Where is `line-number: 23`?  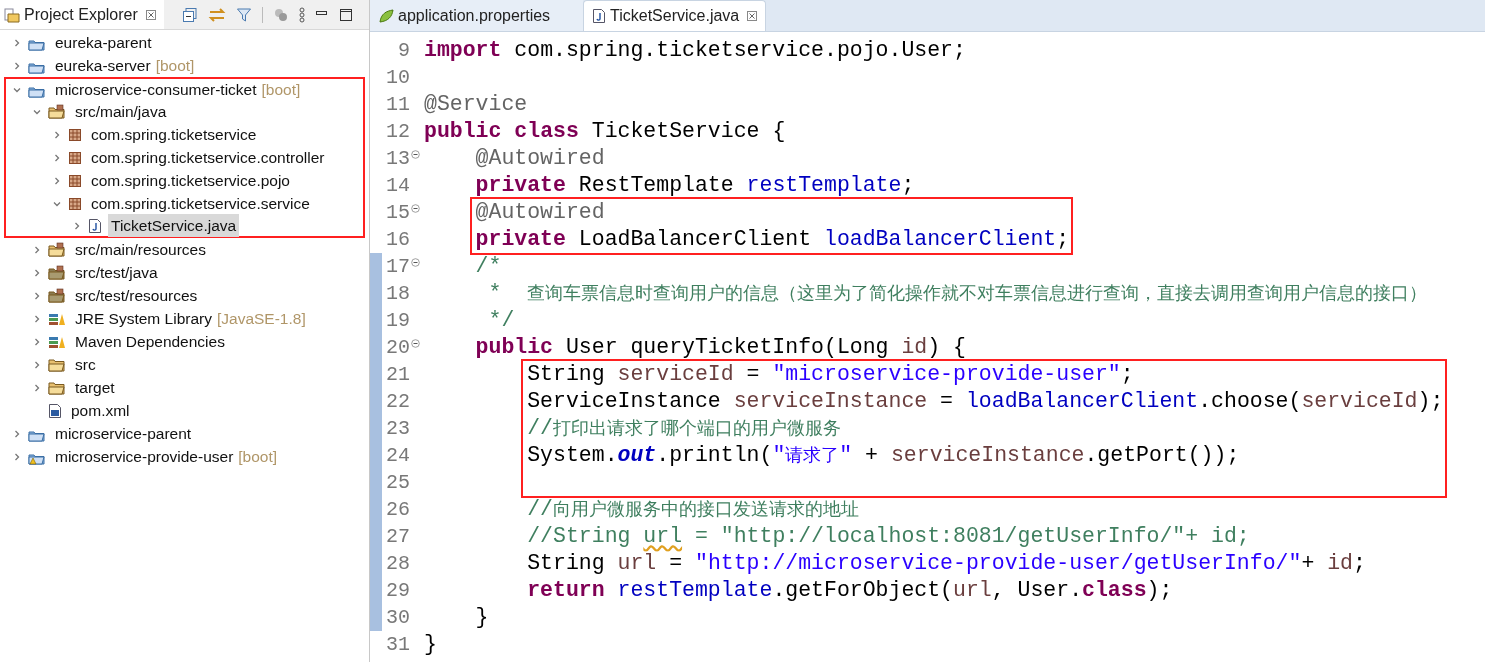 line-number: 23 is located at coordinates (397, 428).